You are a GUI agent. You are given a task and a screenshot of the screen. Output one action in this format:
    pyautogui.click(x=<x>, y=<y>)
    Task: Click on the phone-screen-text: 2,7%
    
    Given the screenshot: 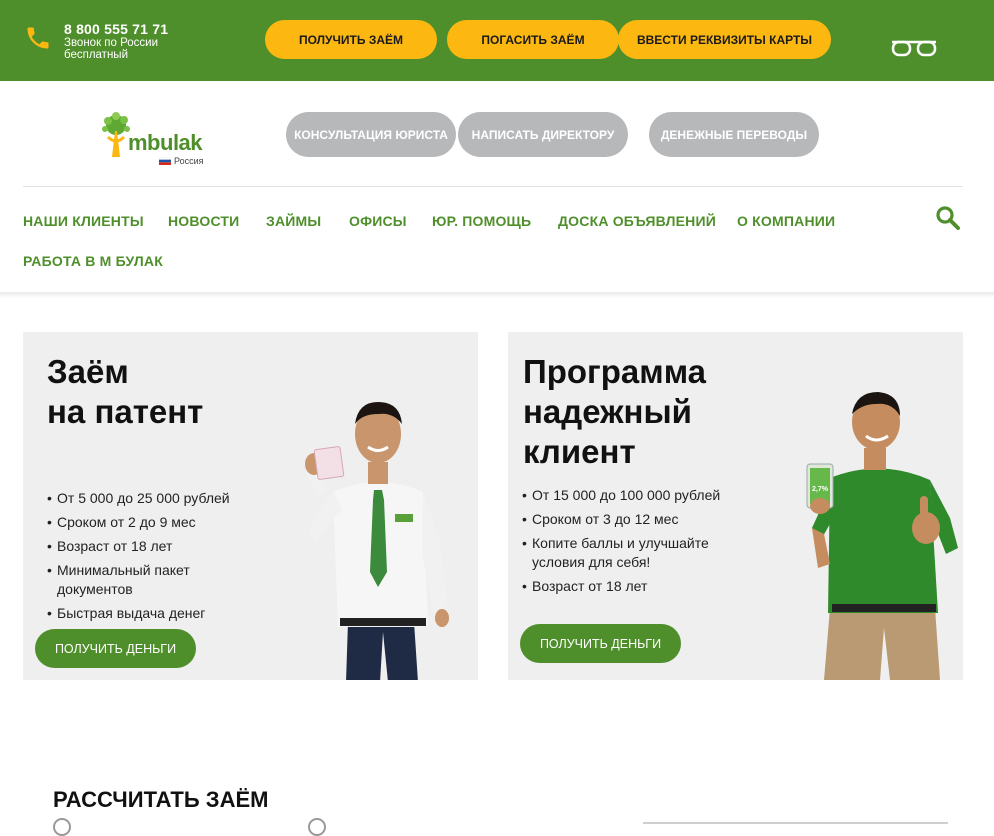 What is the action you would take?
    pyautogui.click(x=820, y=489)
    